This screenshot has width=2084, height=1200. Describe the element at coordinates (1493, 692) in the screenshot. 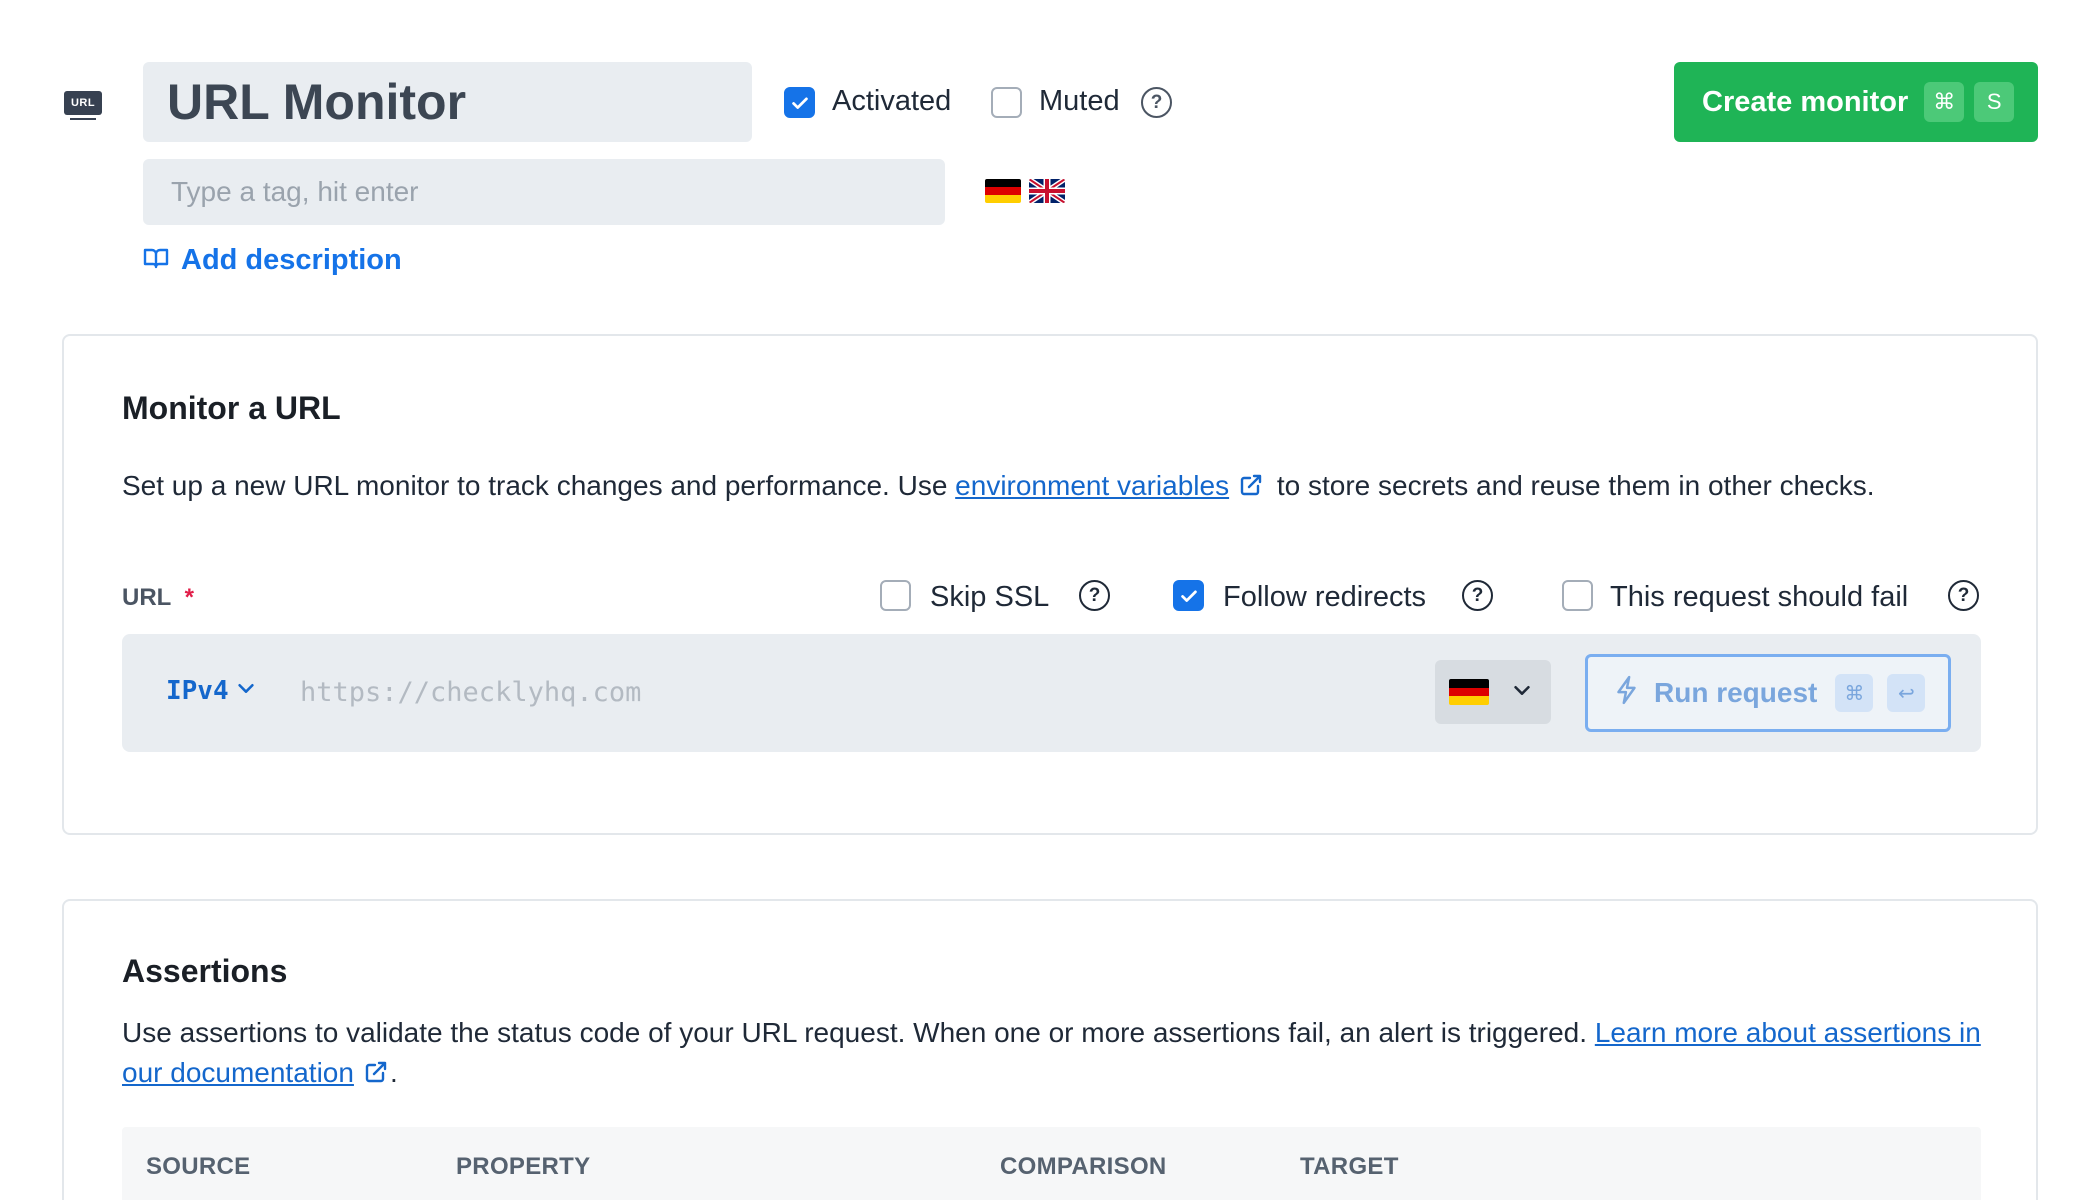

I see `region-select` at that location.